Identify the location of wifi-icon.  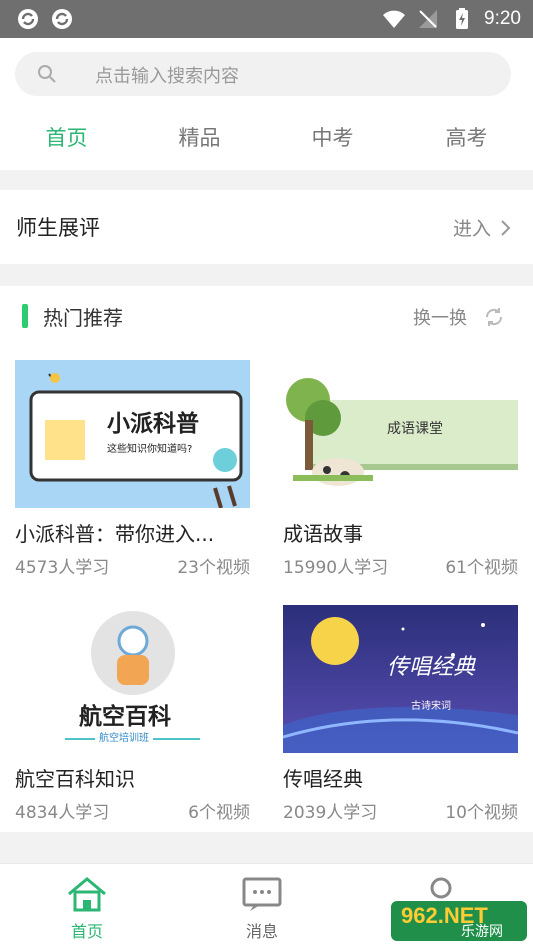
(394, 19).